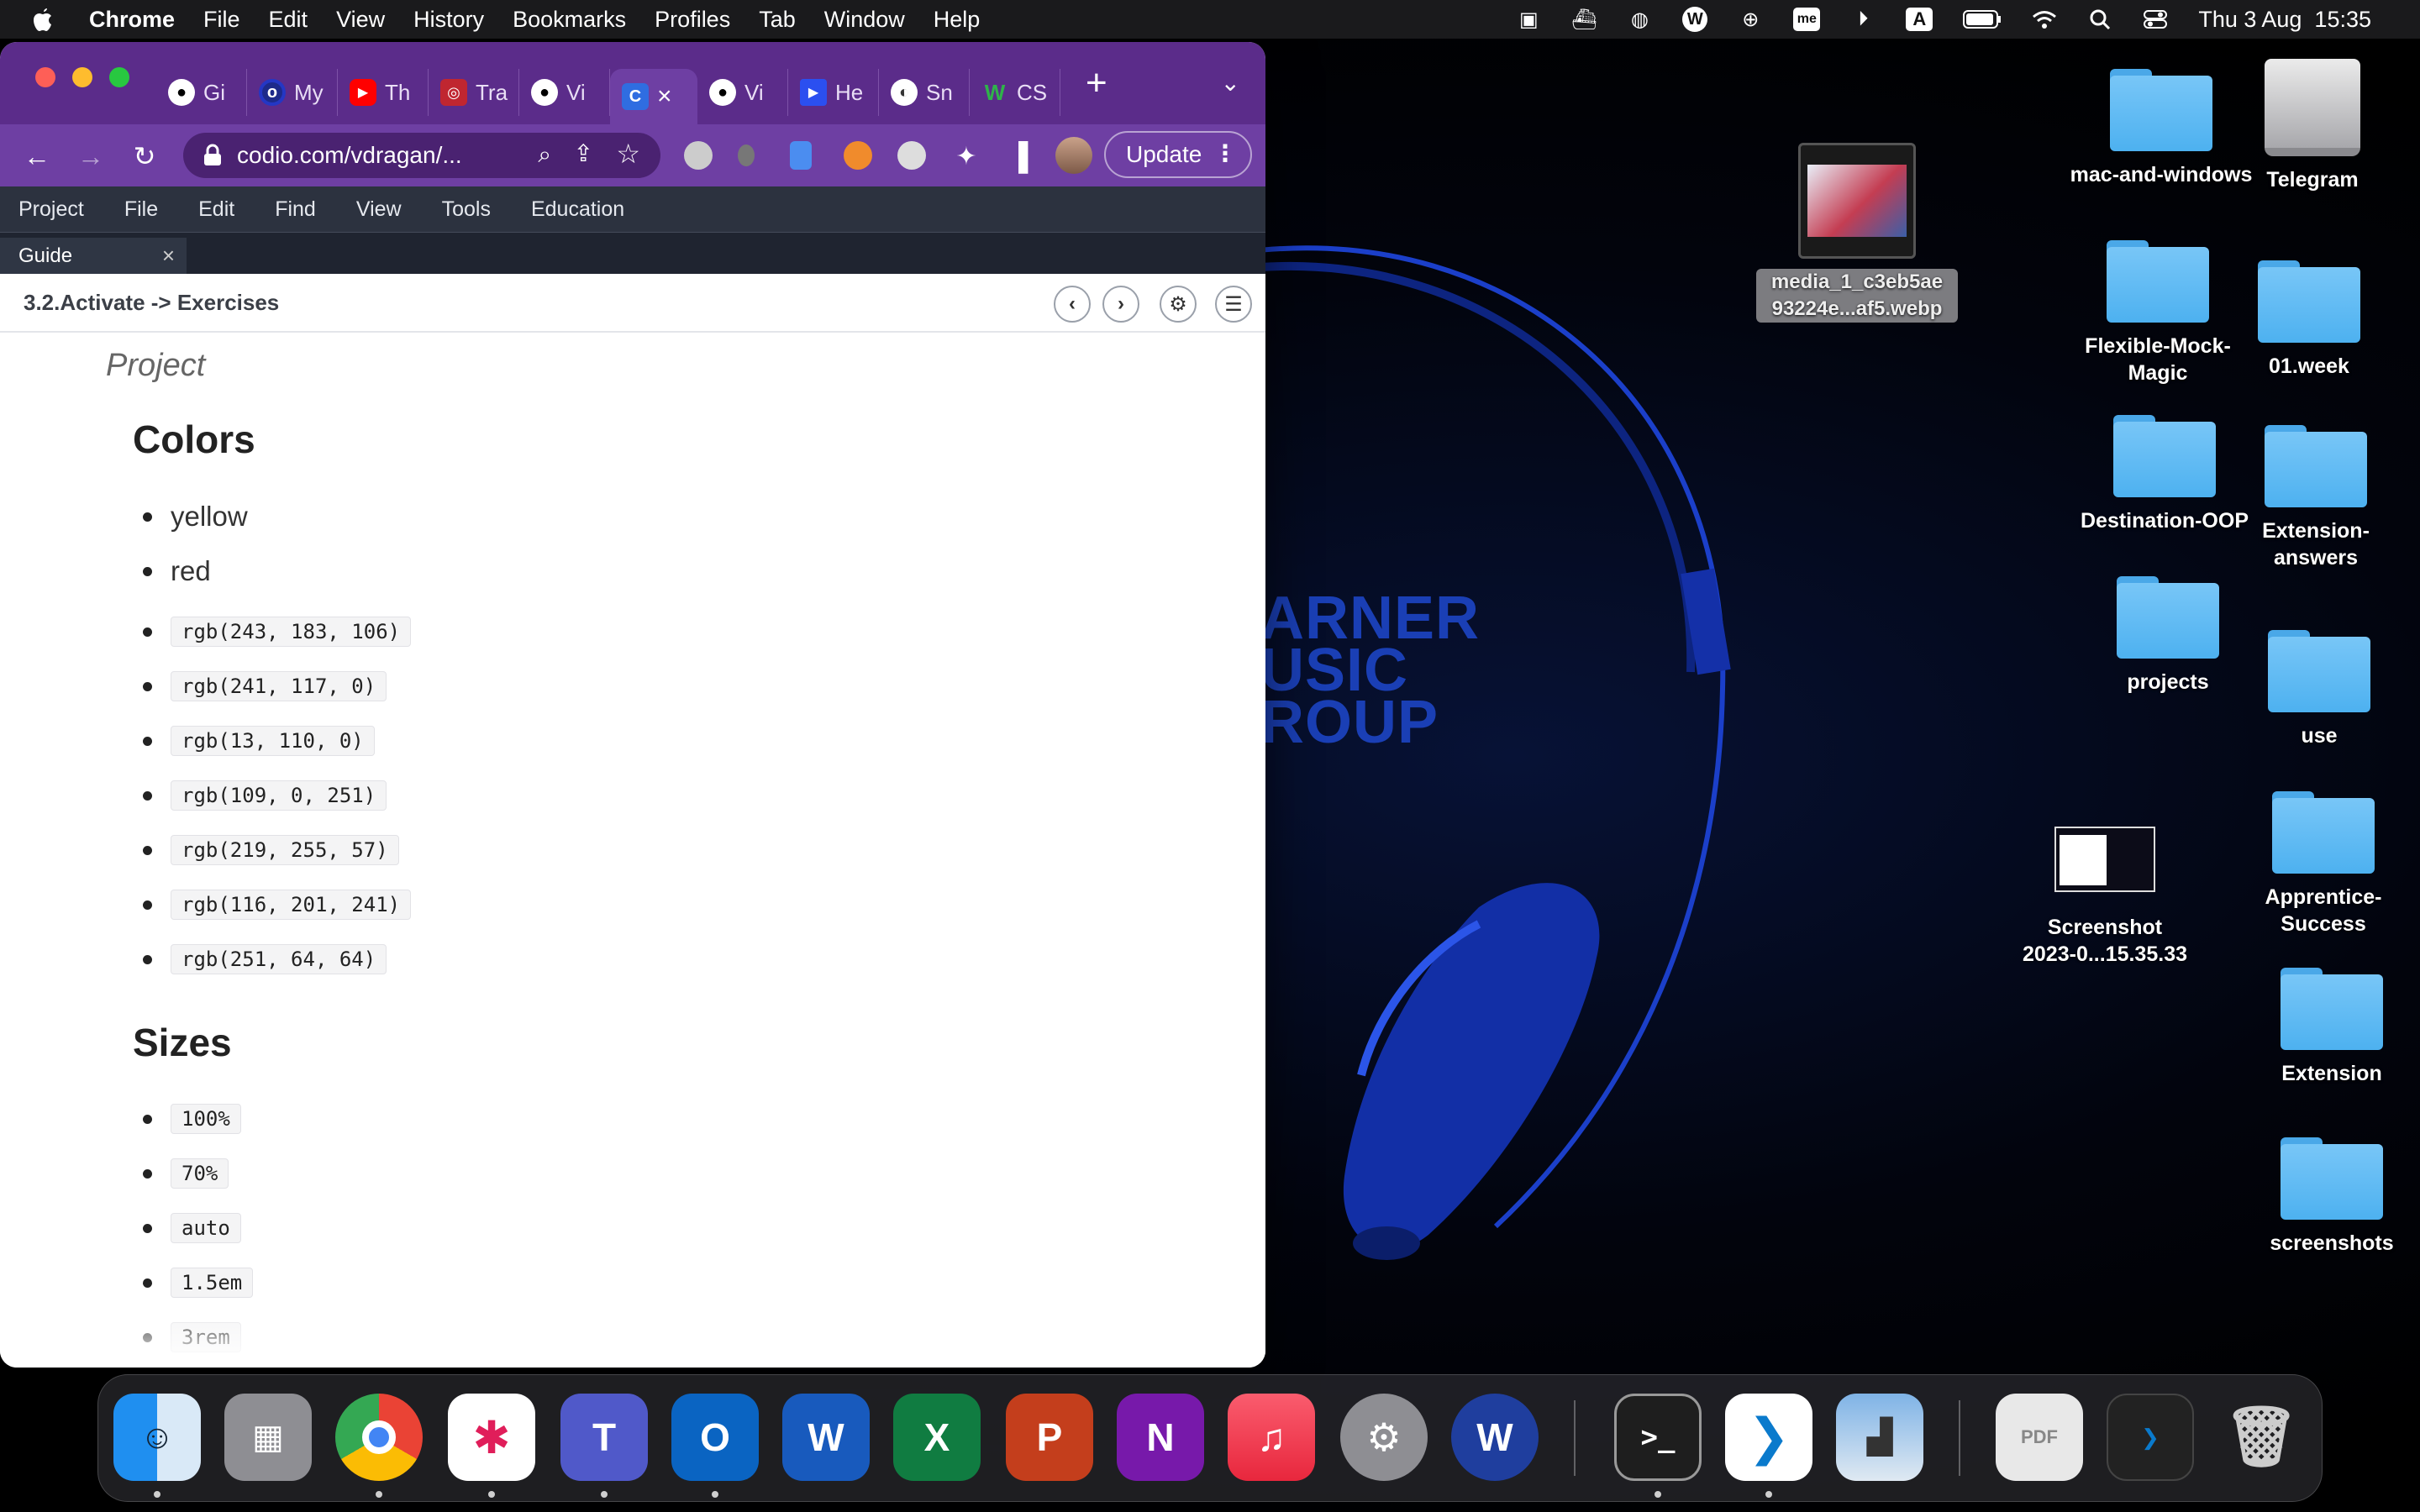 The height and width of the screenshot is (1512, 2420). I want to click on kebab-menu-icon: ⋮, so click(1225, 153).